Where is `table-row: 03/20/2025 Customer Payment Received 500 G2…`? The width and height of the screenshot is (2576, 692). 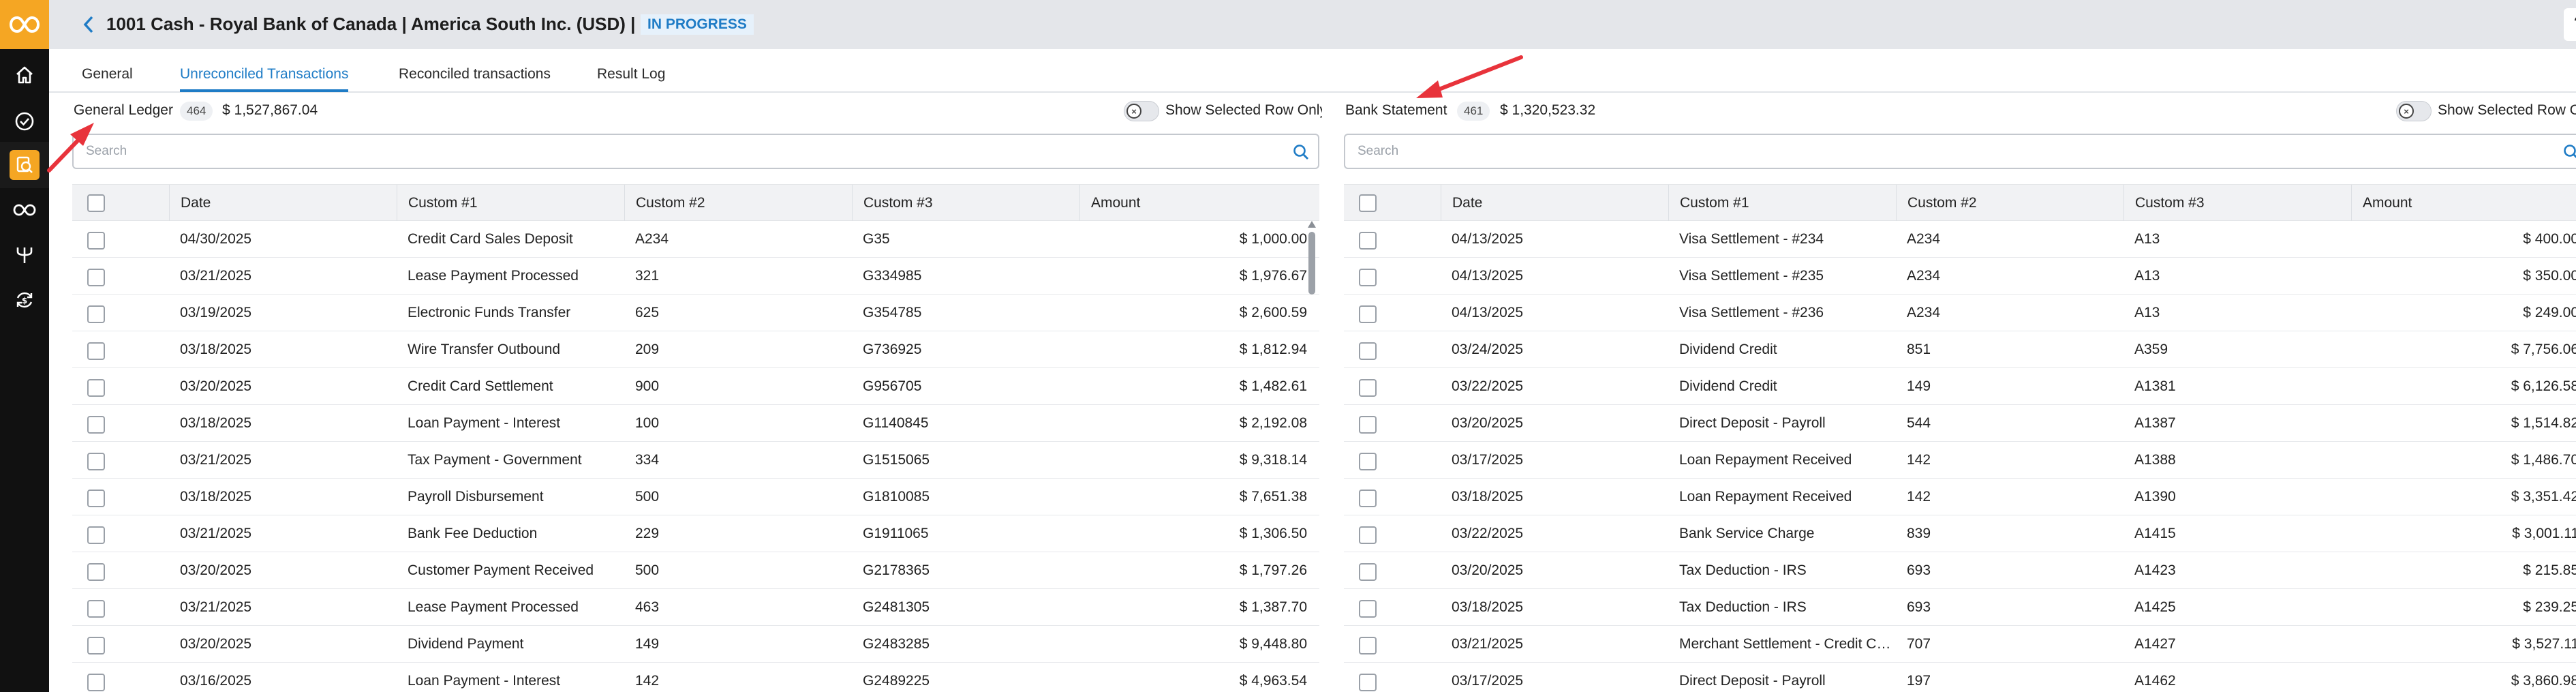
table-row: 03/20/2025 Customer Payment Received 500 G2… is located at coordinates (695, 570).